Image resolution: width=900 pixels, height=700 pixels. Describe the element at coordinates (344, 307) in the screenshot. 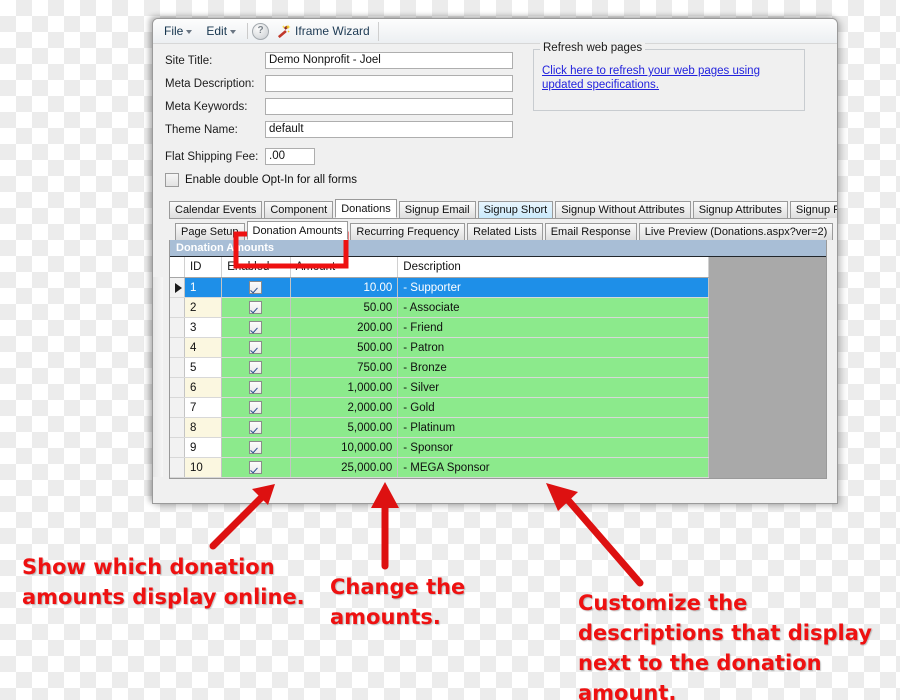

I see `cell-amount: 50.00` at that location.